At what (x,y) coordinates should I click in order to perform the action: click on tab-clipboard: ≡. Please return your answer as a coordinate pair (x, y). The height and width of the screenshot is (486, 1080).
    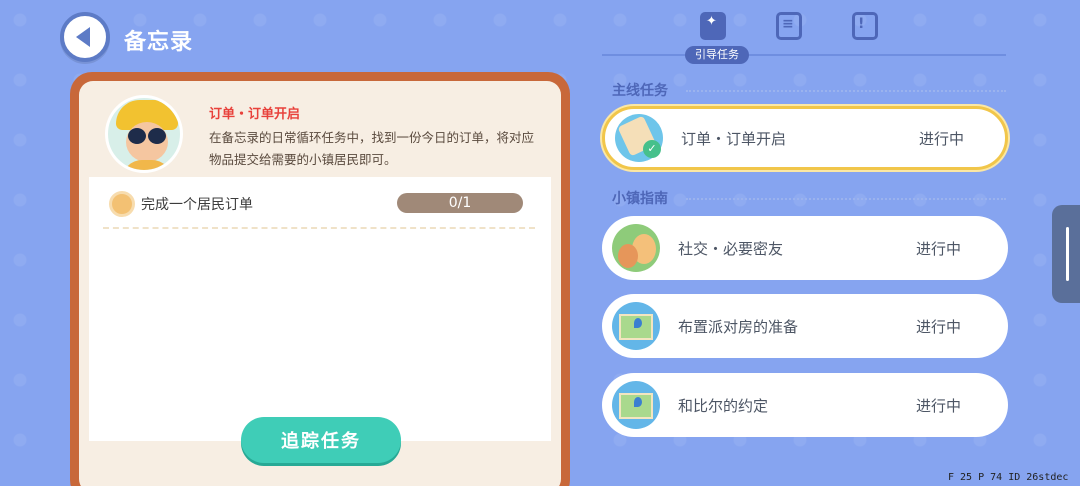
    Looking at the image, I should click on (789, 26).